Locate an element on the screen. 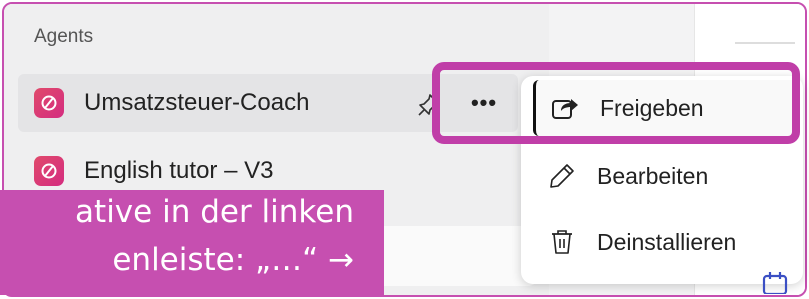  section-title-agents: Agents is located at coordinates (64, 36).